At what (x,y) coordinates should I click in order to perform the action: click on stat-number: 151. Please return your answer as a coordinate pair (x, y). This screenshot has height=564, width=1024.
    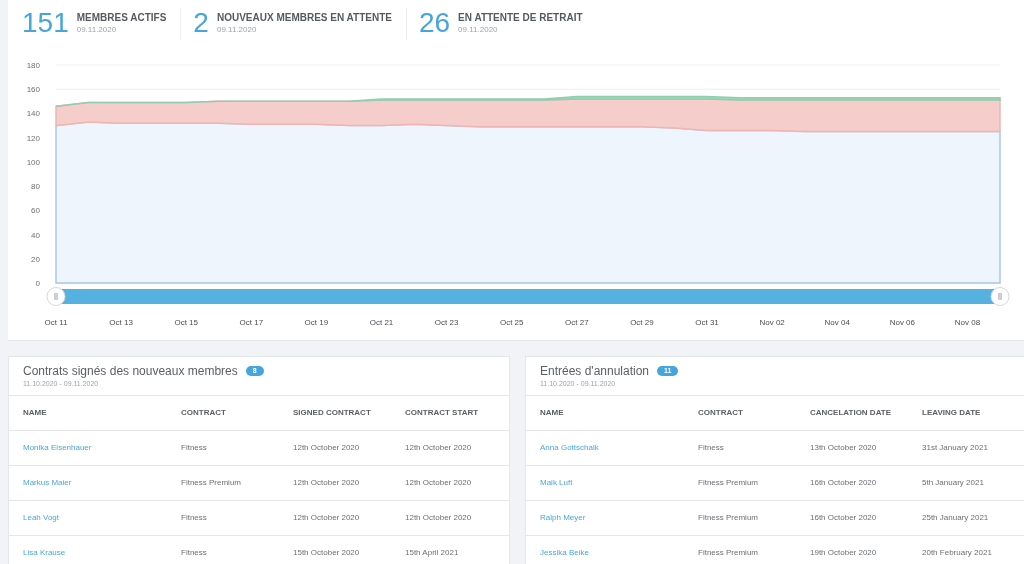
    Looking at the image, I should click on (45, 23).